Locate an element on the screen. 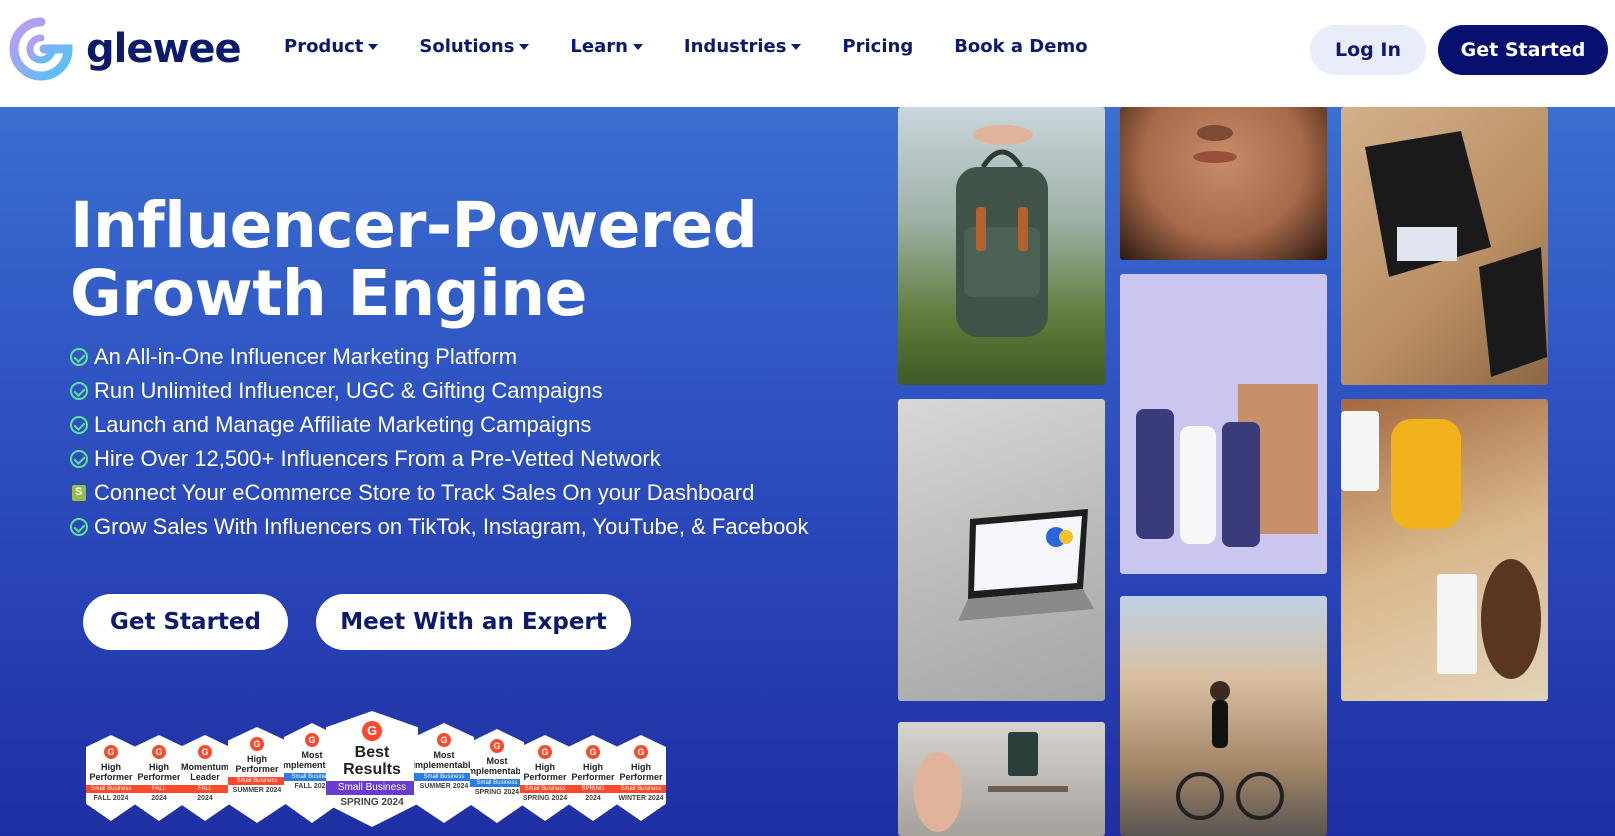 The image size is (1615, 836). nav-item-label: Product is located at coordinates (324, 46).